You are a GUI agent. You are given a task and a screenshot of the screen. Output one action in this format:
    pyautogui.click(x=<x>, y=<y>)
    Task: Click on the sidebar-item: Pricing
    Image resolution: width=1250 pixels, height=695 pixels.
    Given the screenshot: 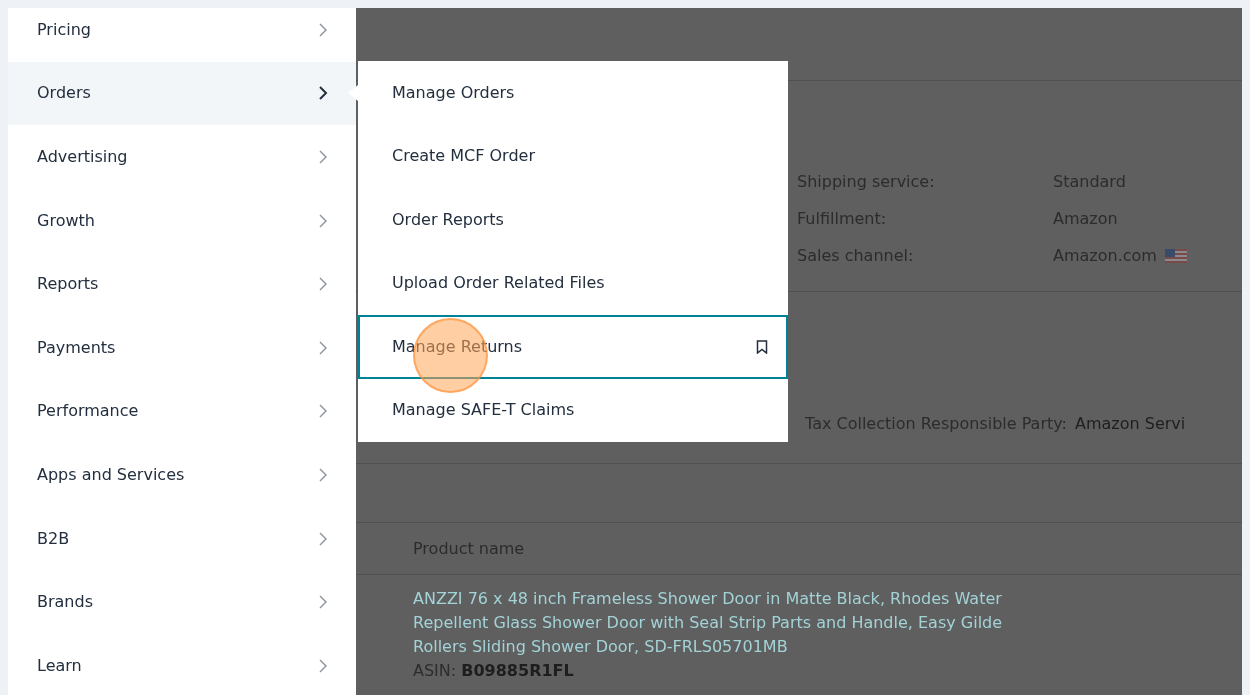 What is the action you would take?
    pyautogui.click(x=182, y=35)
    